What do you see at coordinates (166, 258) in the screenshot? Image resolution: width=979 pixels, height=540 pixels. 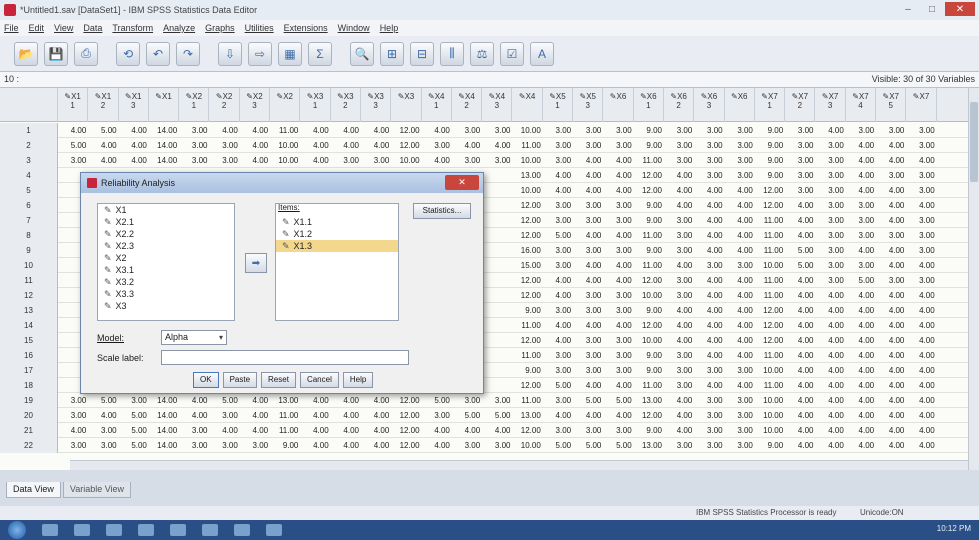 I see `list-item: ✎ X2` at bounding box center [166, 258].